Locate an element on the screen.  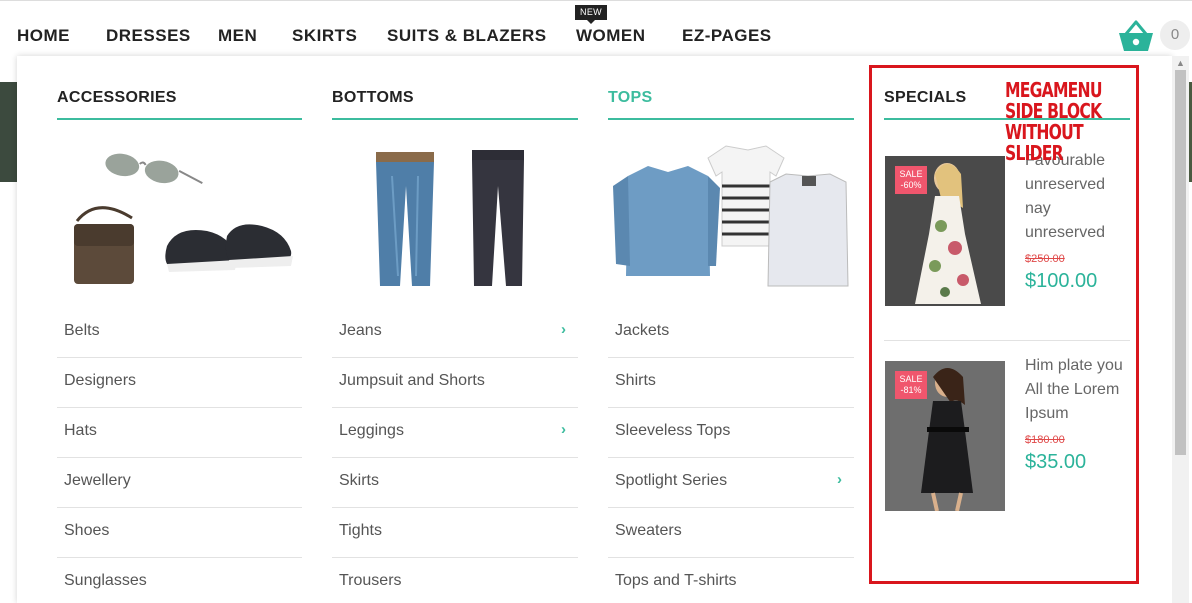
menu-link-designers: Designers is located at coordinates (179, 383).